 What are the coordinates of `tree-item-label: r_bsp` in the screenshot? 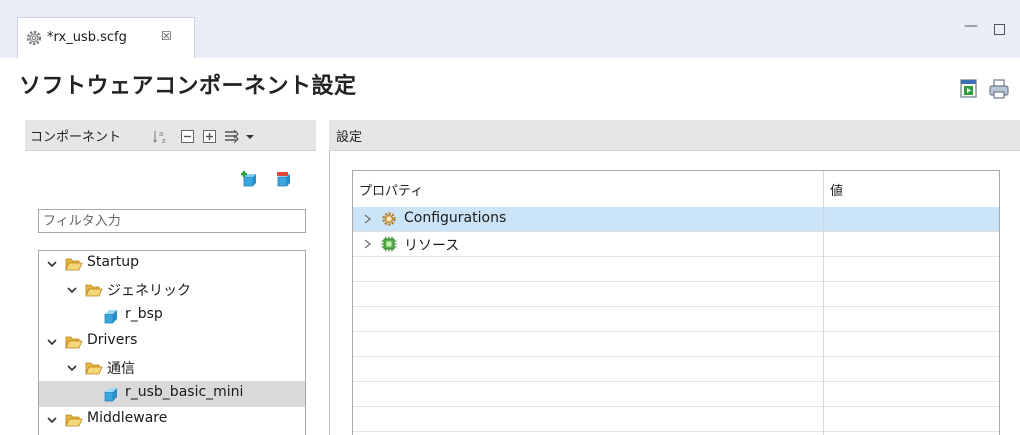 It's located at (144, 314).